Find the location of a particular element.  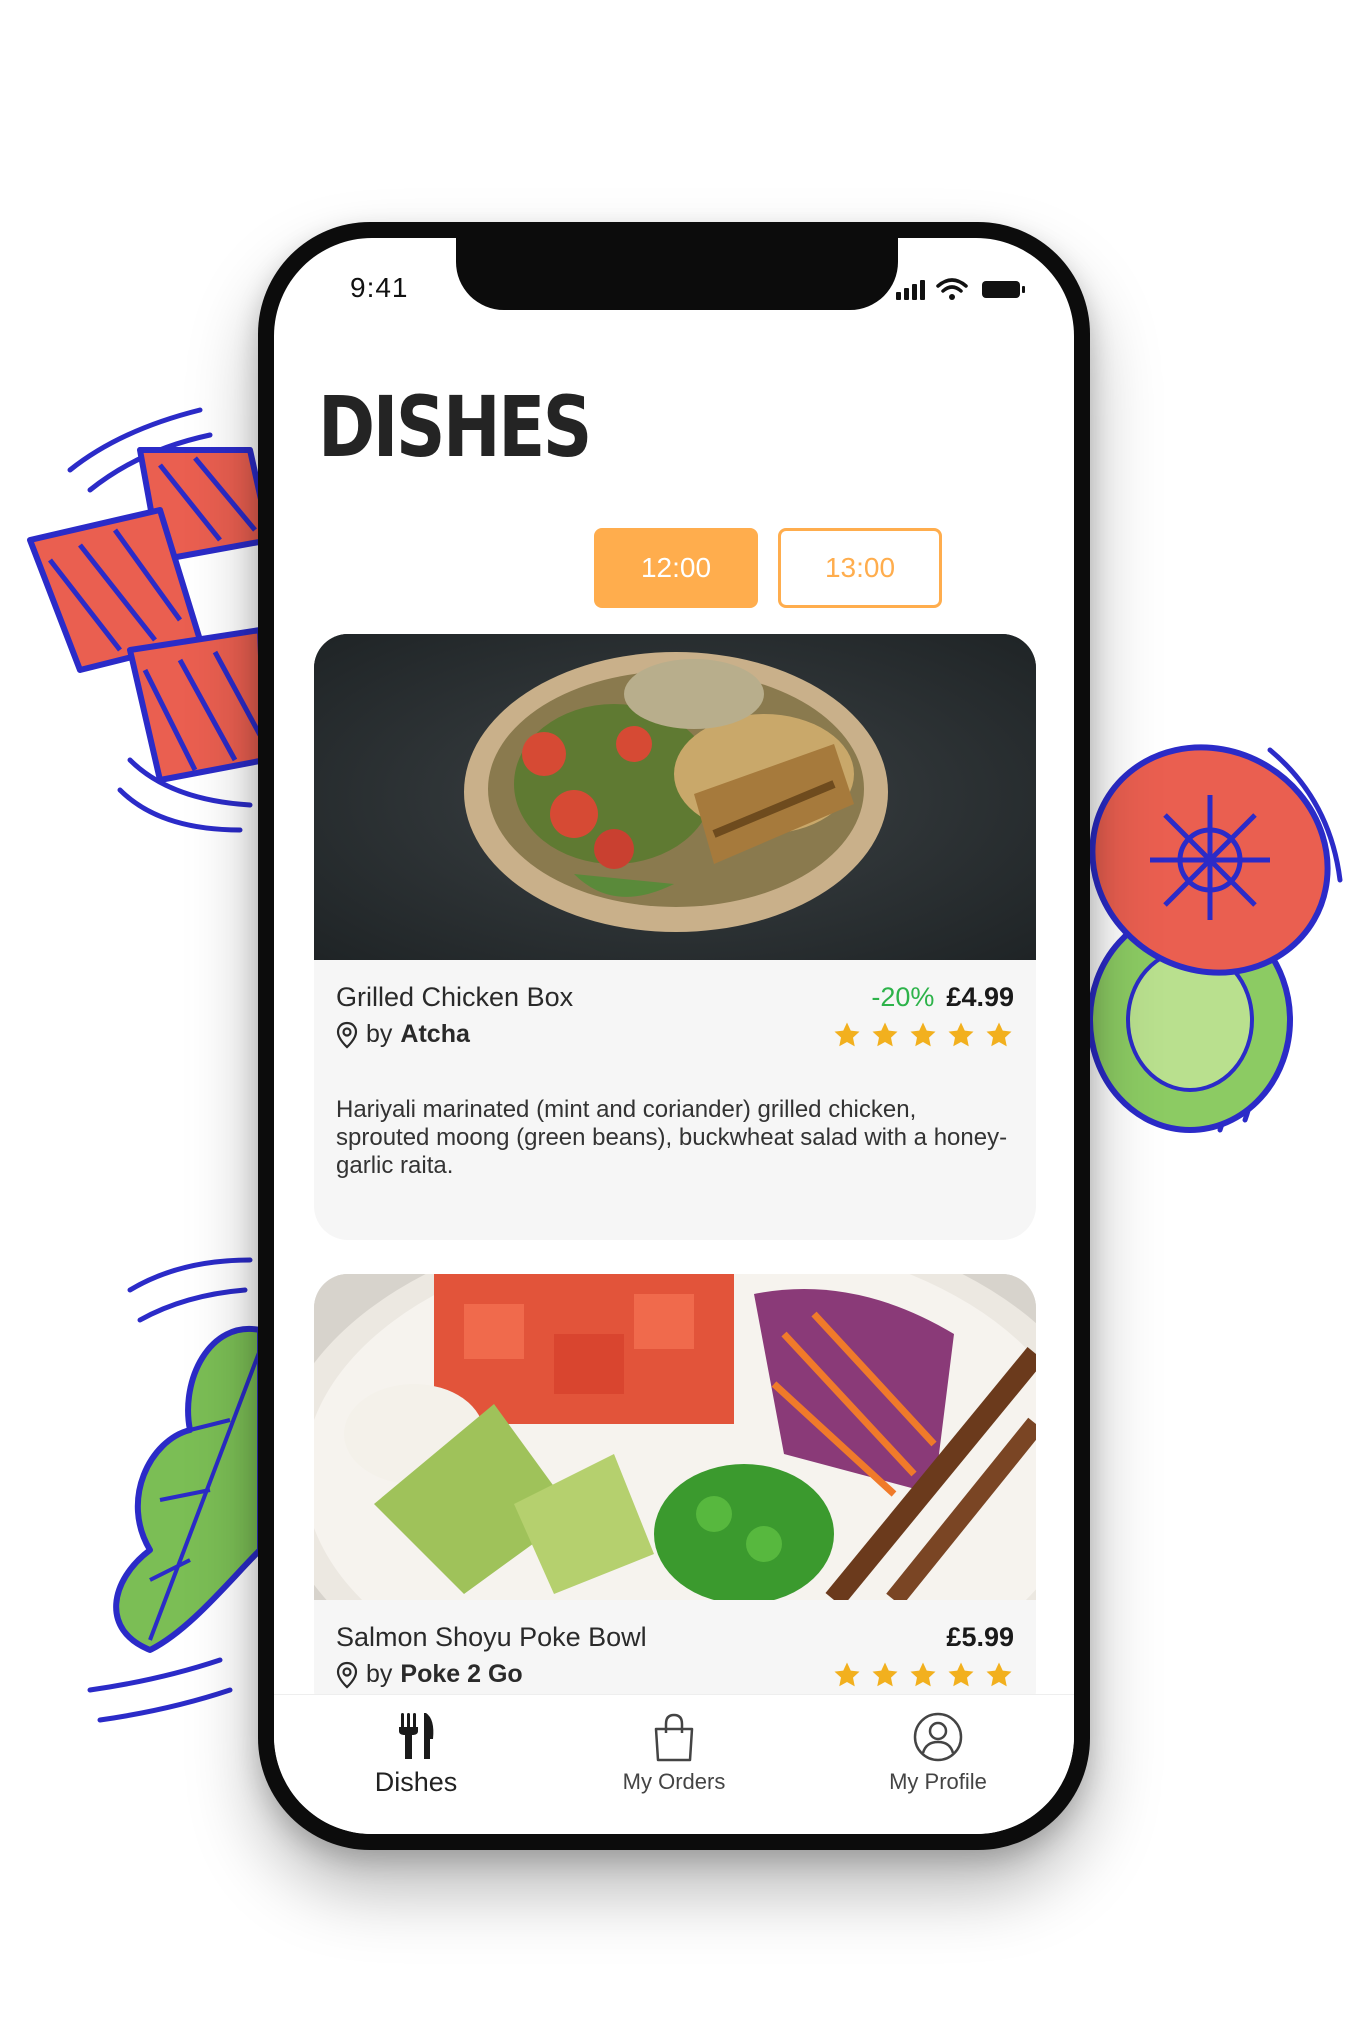

cutlery-icon is located at coordinates (416, 1736).